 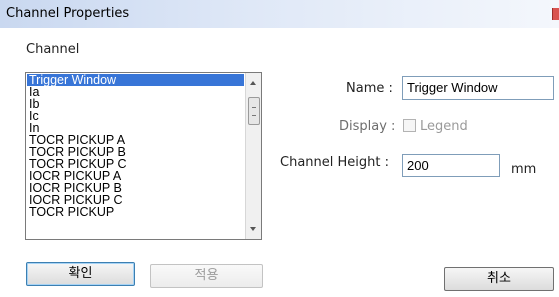 What do you see at coordinates (80, 274) in the screenshot?
I see `ok-button: 확인` at bounding box center [80, 274].